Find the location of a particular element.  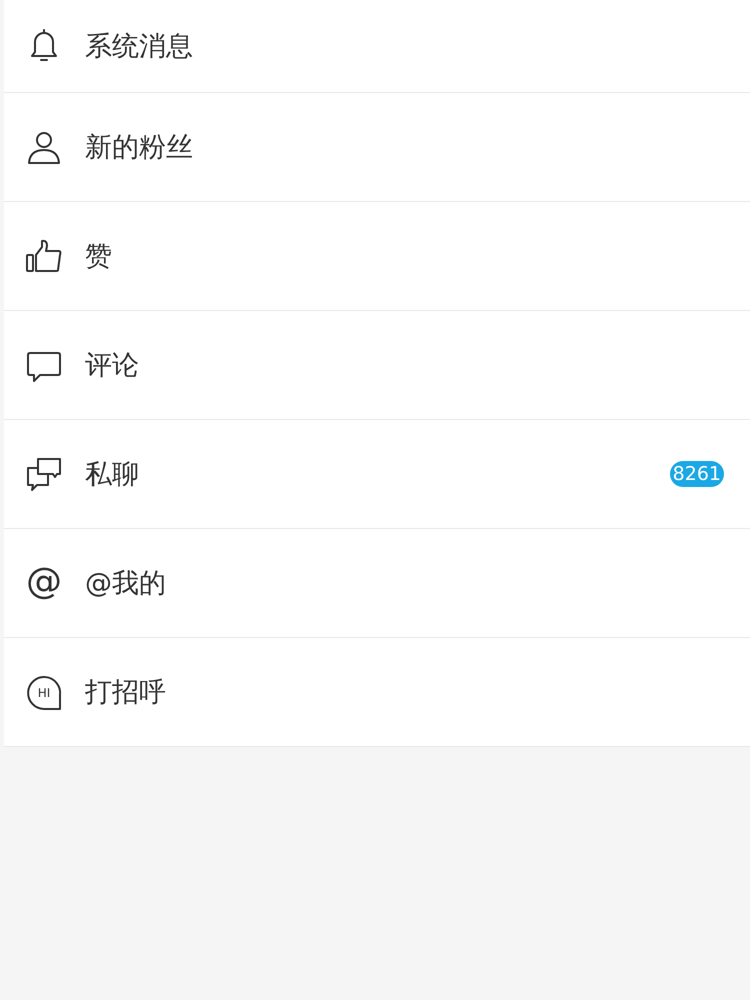

menu-item: 评论 is located at coordinates (377, 365).